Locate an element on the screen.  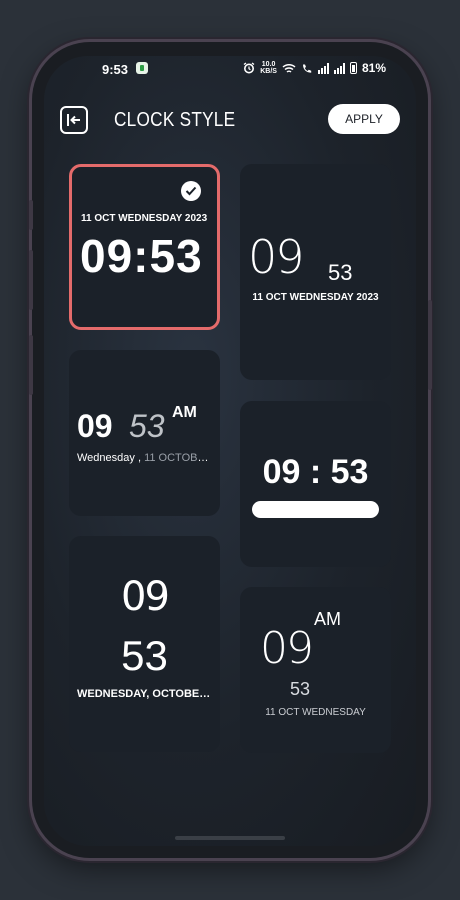
clock-style-card-6: 09 AM 53 11 OCT WEDNESDAY is located at coordinates (315, 670).